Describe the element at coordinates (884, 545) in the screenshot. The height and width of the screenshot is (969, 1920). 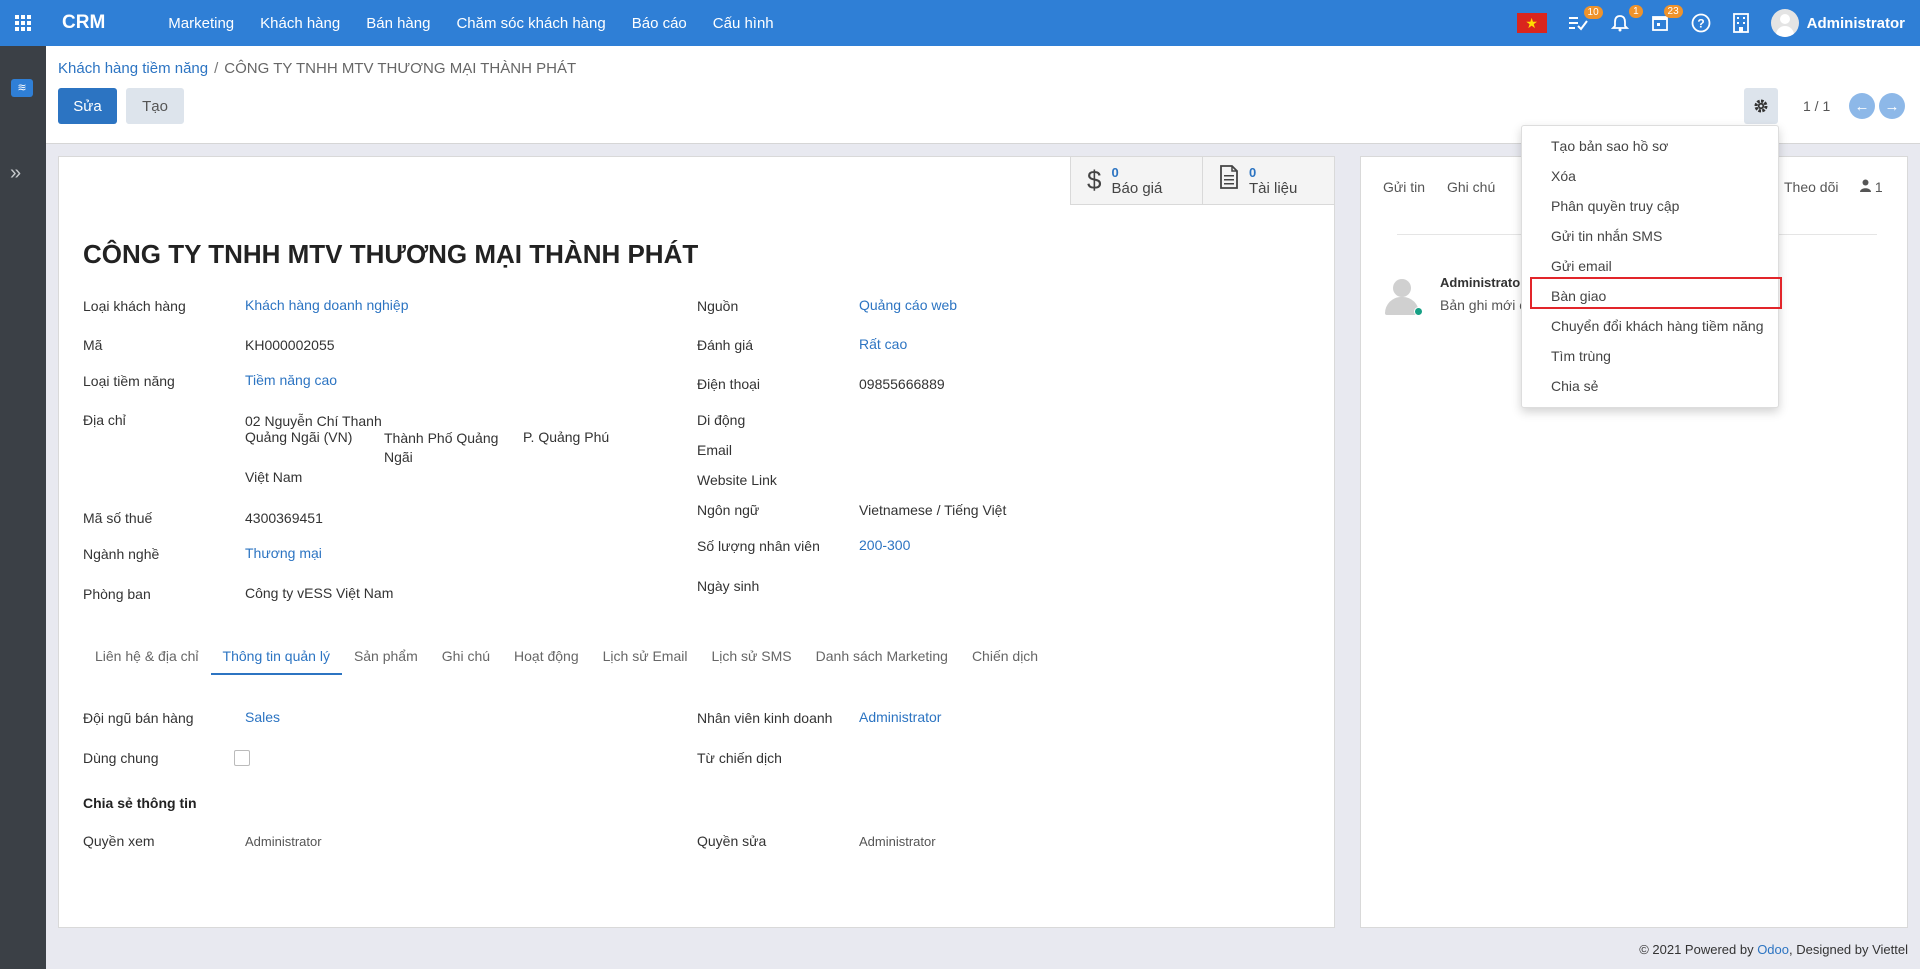
I see `employees-value: 200-300` at that location.